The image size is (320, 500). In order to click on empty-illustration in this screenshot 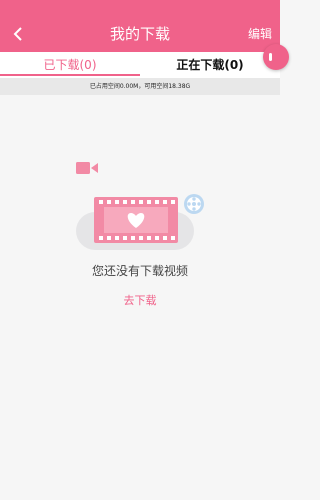, I will do `click(140, 205)`.